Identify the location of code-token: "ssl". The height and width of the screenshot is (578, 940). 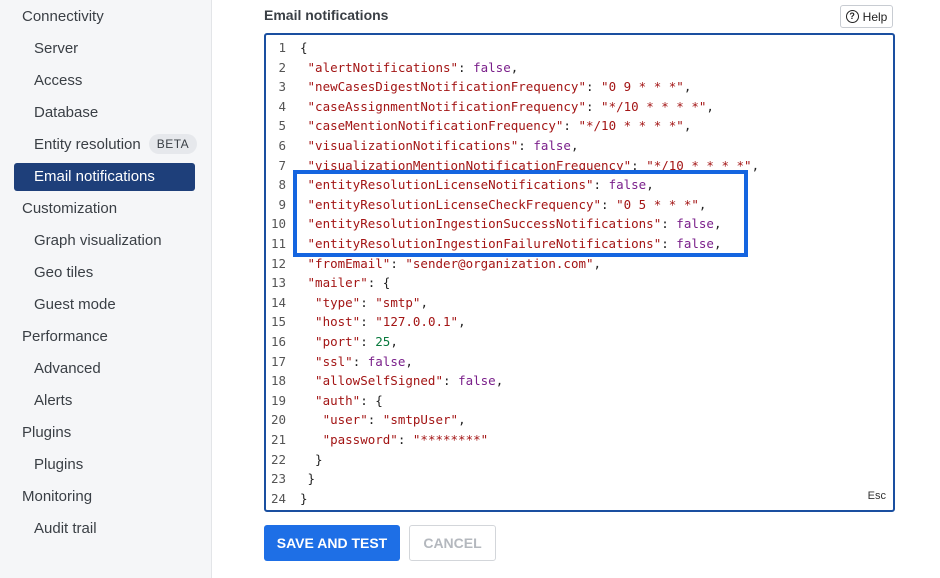
(326, 361).